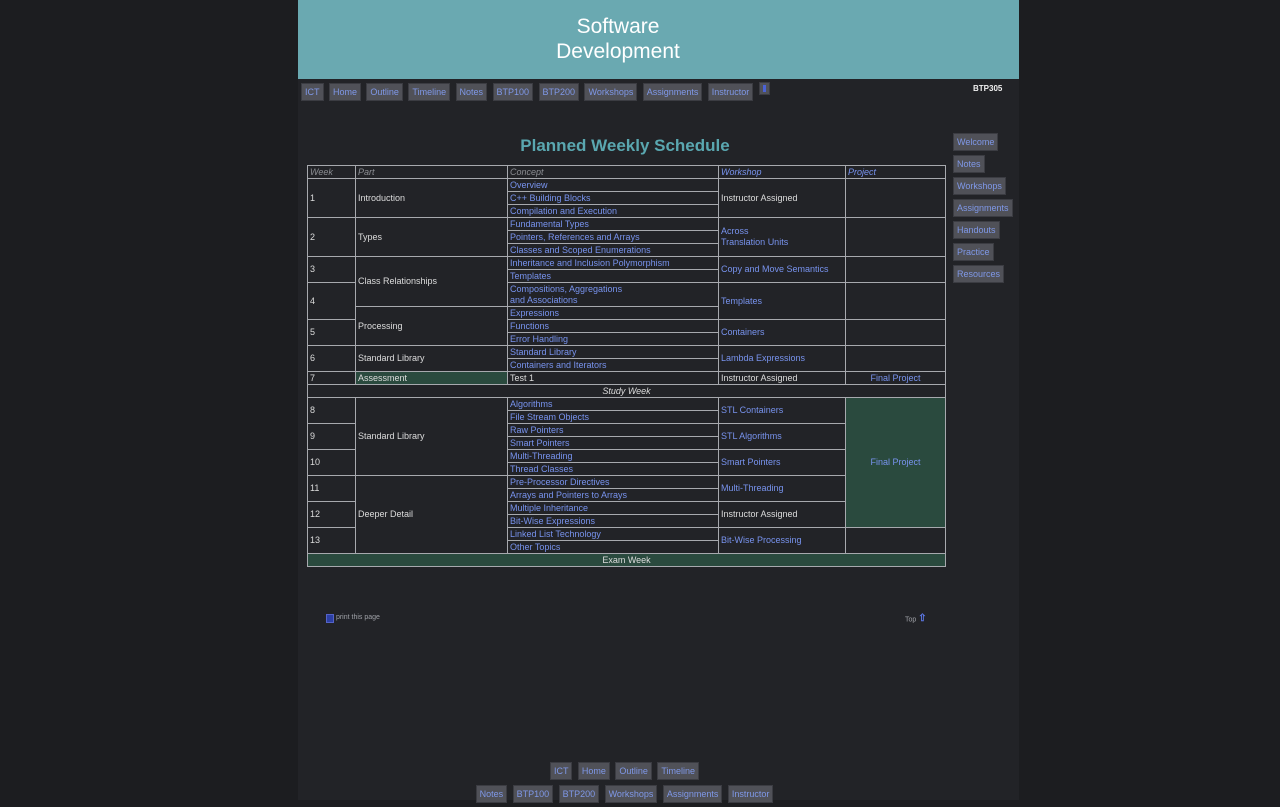  What do you see at coordinates (730, 92) in the screenshot?
I see `nav-instructor: Instructor` at bounding box center [730, 92].